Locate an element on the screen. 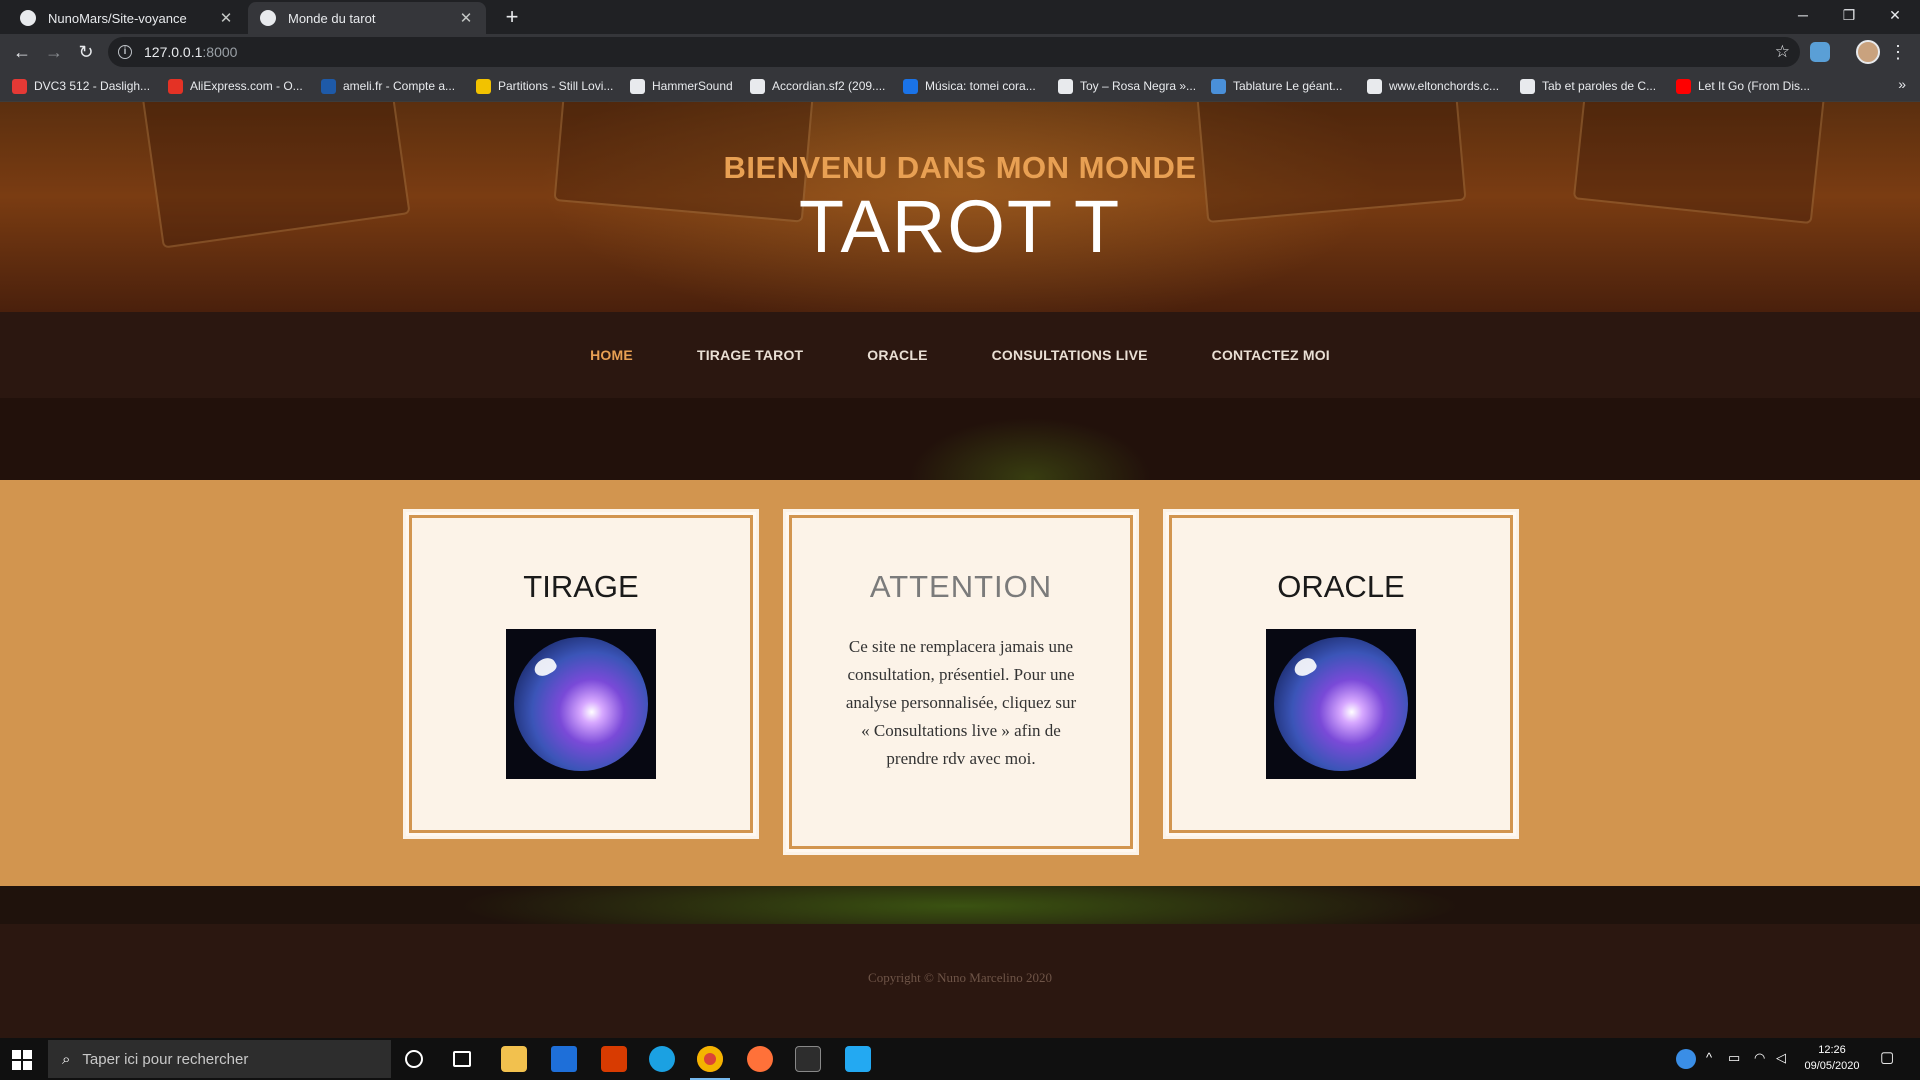 This screenshot has height=1080, width=1920. footer: Copyright © Nuno Marcelino 2020 is located at coordinates (960, 981).